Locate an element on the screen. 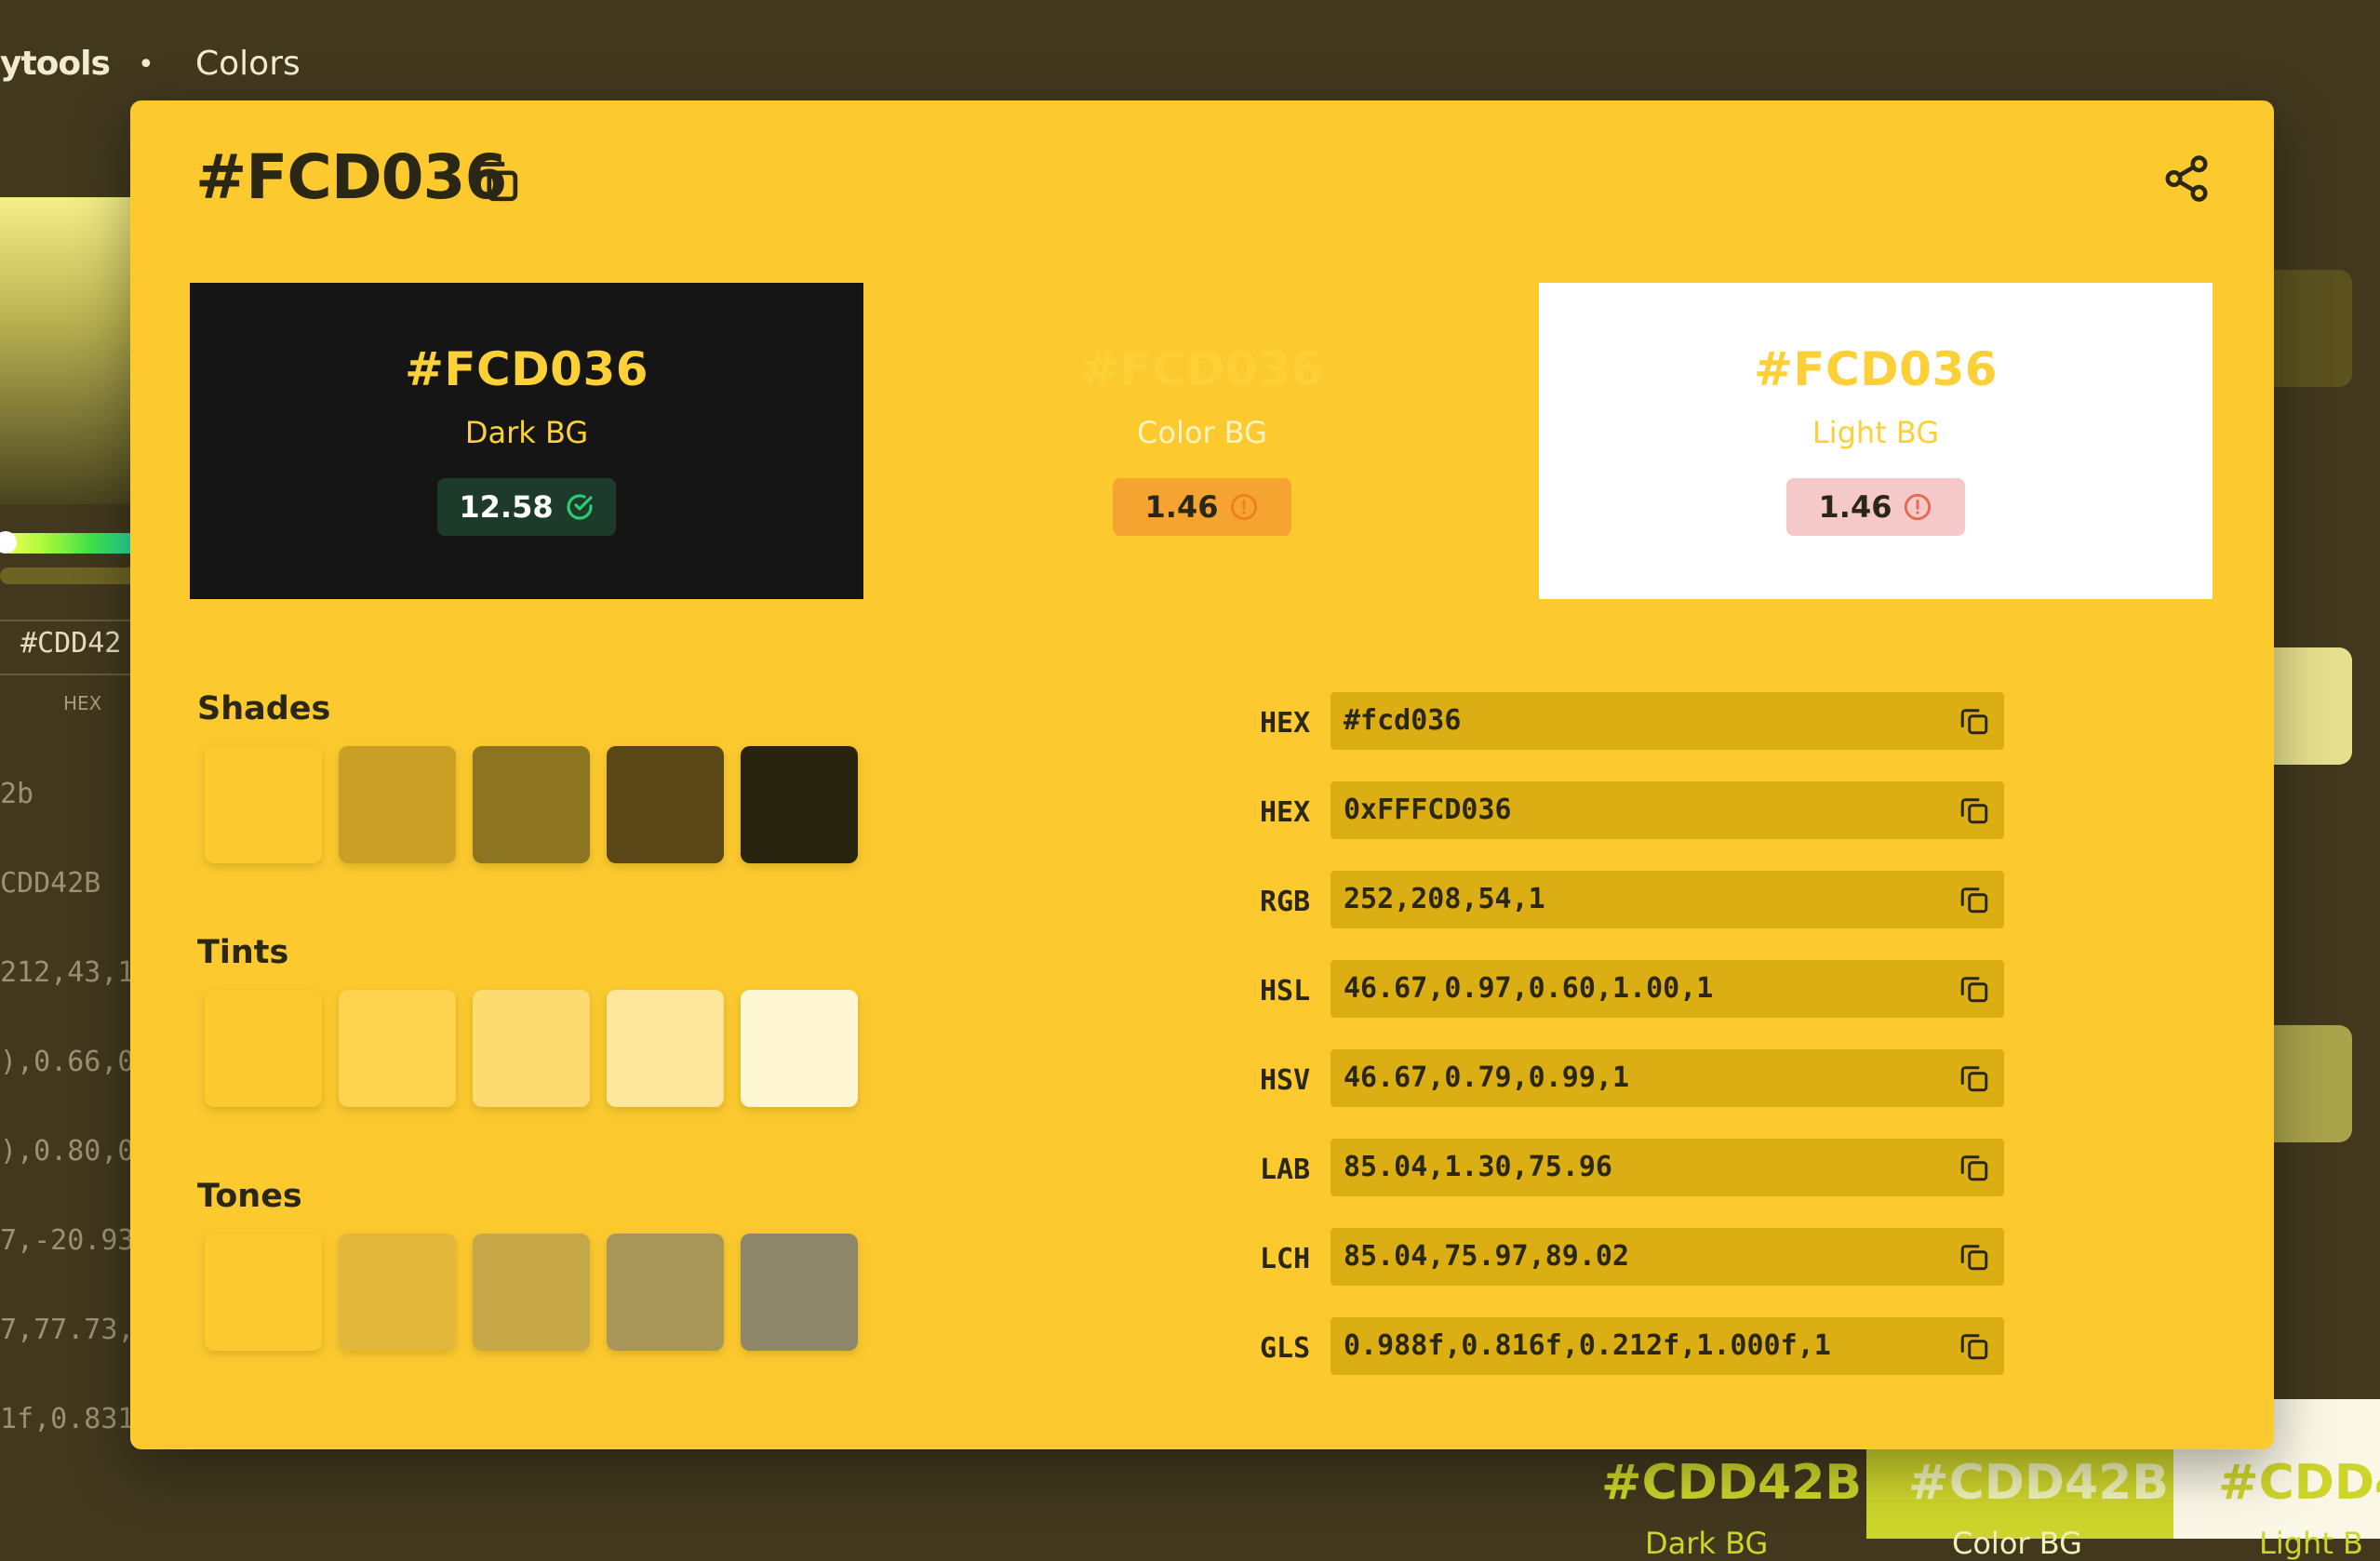  bg-format-row: ),0.66,0 is located at coordinates (67, 1062).